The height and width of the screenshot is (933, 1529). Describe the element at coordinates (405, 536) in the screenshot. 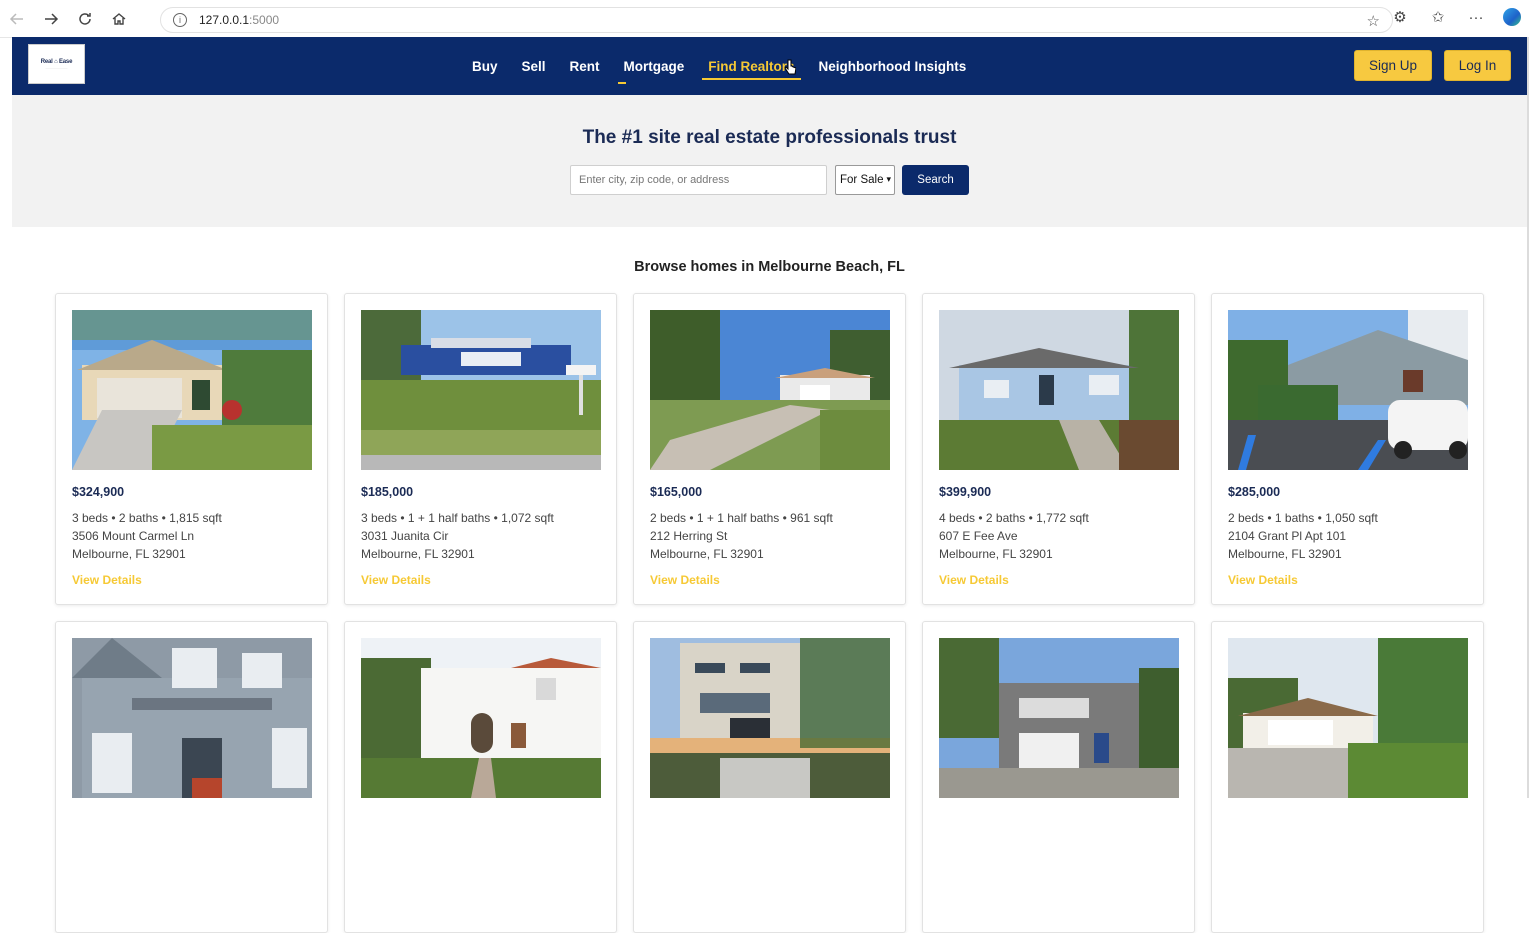

I see `listing-street: 3031 Juanita Cir` at that location.